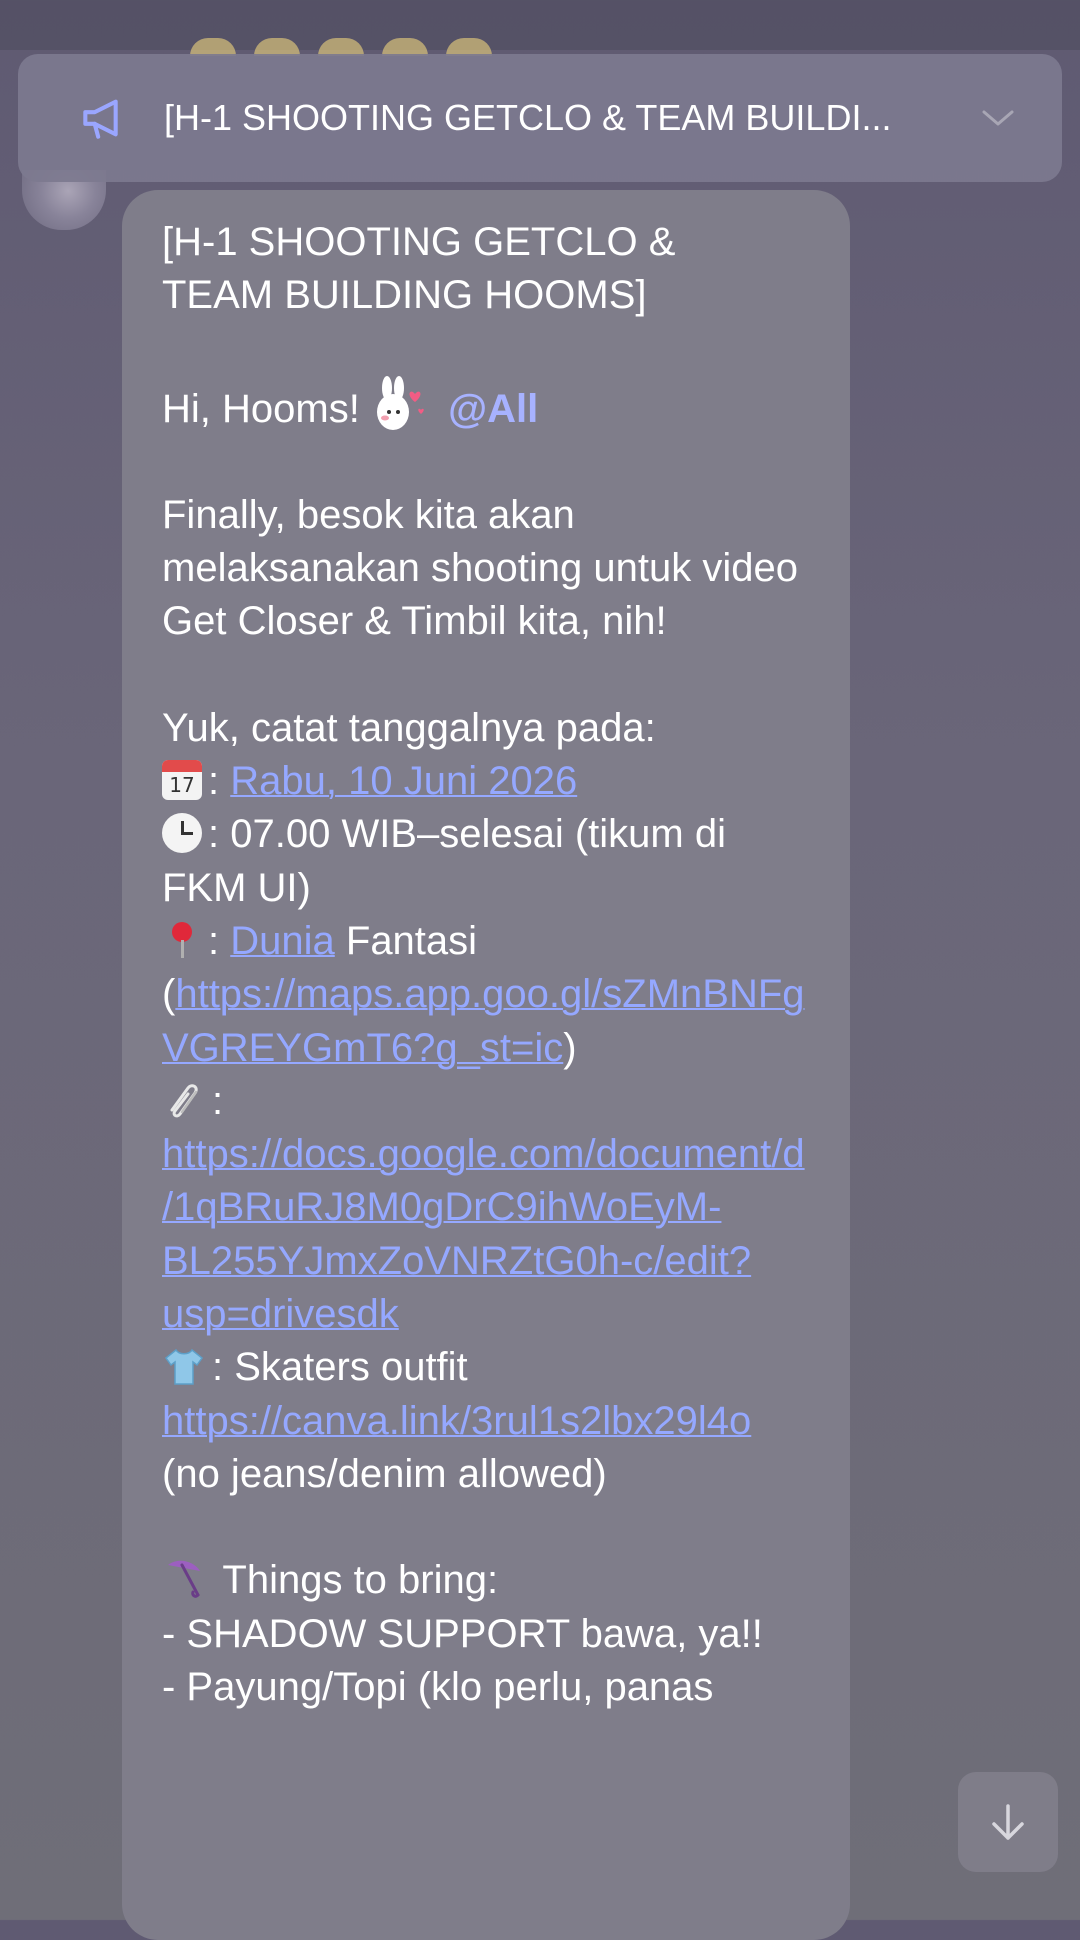 This screenshot has height=1940, width=1080. Describe the element at coordinates (438, 1686) in the screenshot. I see `bring-item-2: - Payung/Topi (klo perlu, panas` at that location.